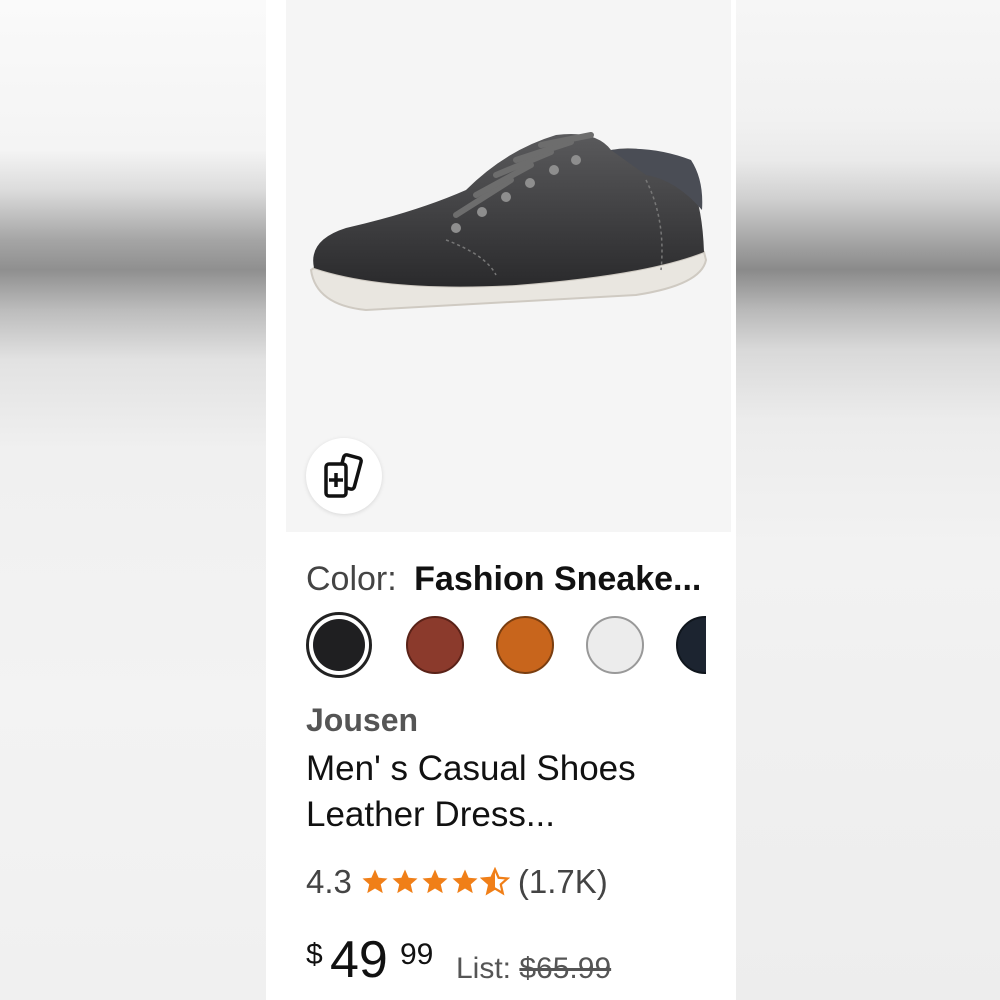 This screenshot has height=1000, width=1000. Describe the element at coordinates (508, 222) in the screenshot. I see `product-image-sneaker` at that location.